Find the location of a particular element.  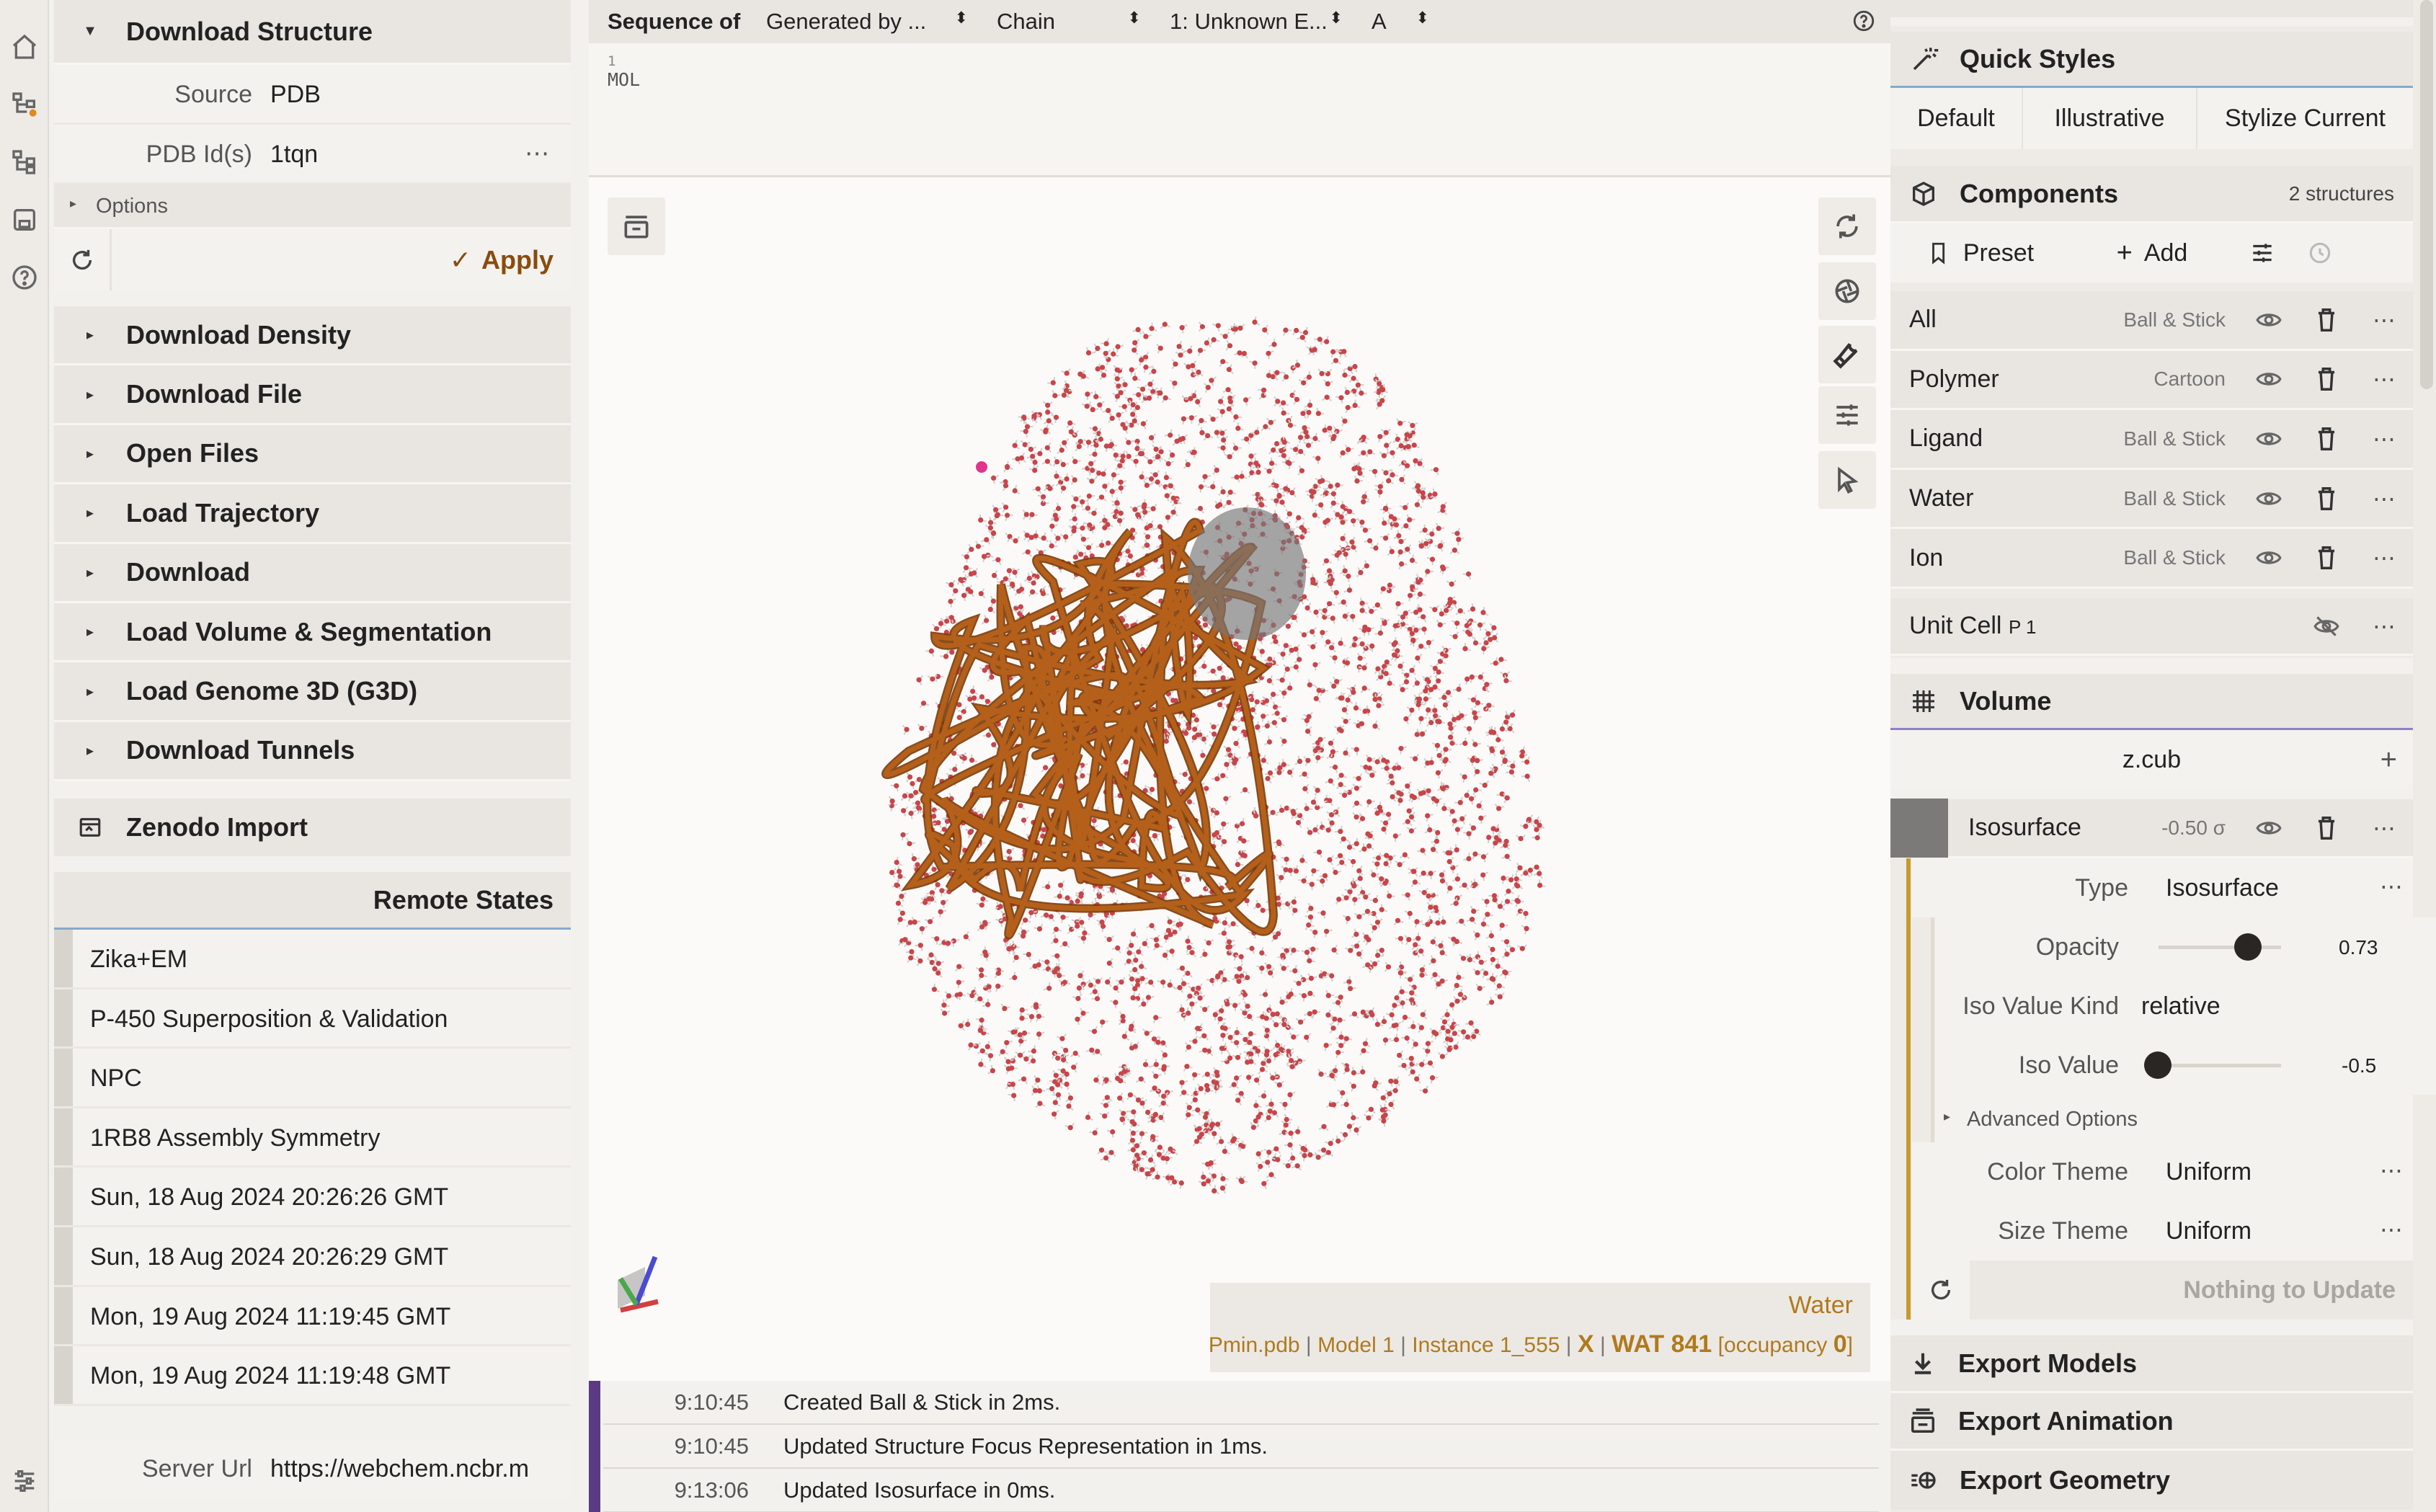

remote-state-item: Mon, 19 Aug 2024 11:19:48 GMT is located at coordinates (312, 1376).